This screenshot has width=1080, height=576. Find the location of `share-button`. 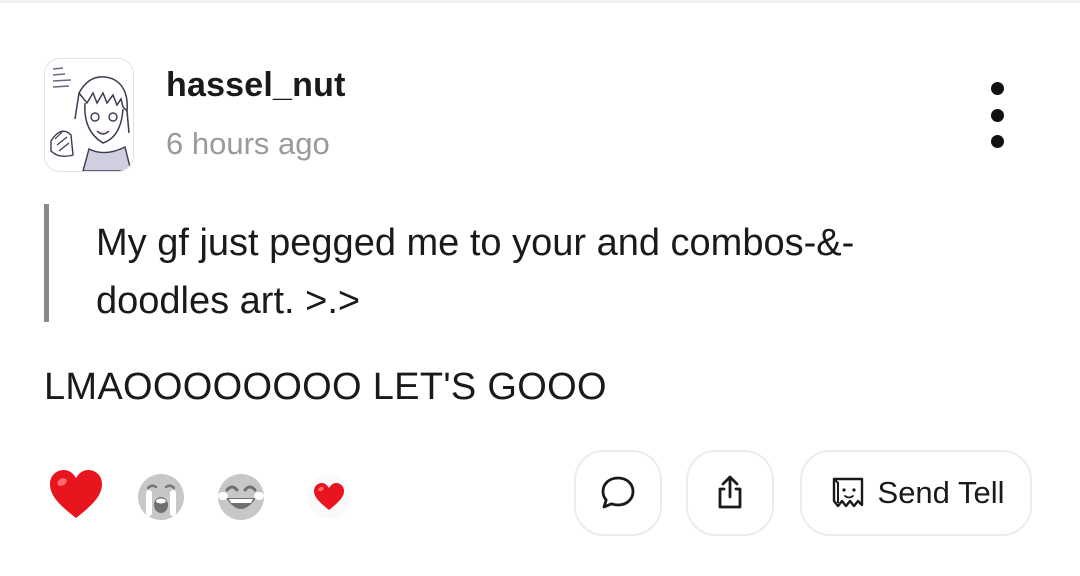

share-button is located at coordinates (730, 493).